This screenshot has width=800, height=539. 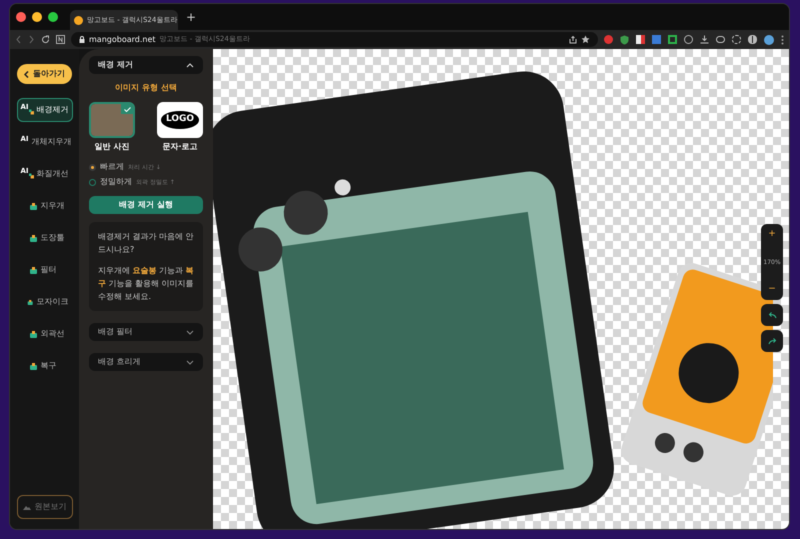 What do you see at coordinates (44, 334) in the screenshot?
I see `tool-item: 외곽선` at bounding box center [44, 334].